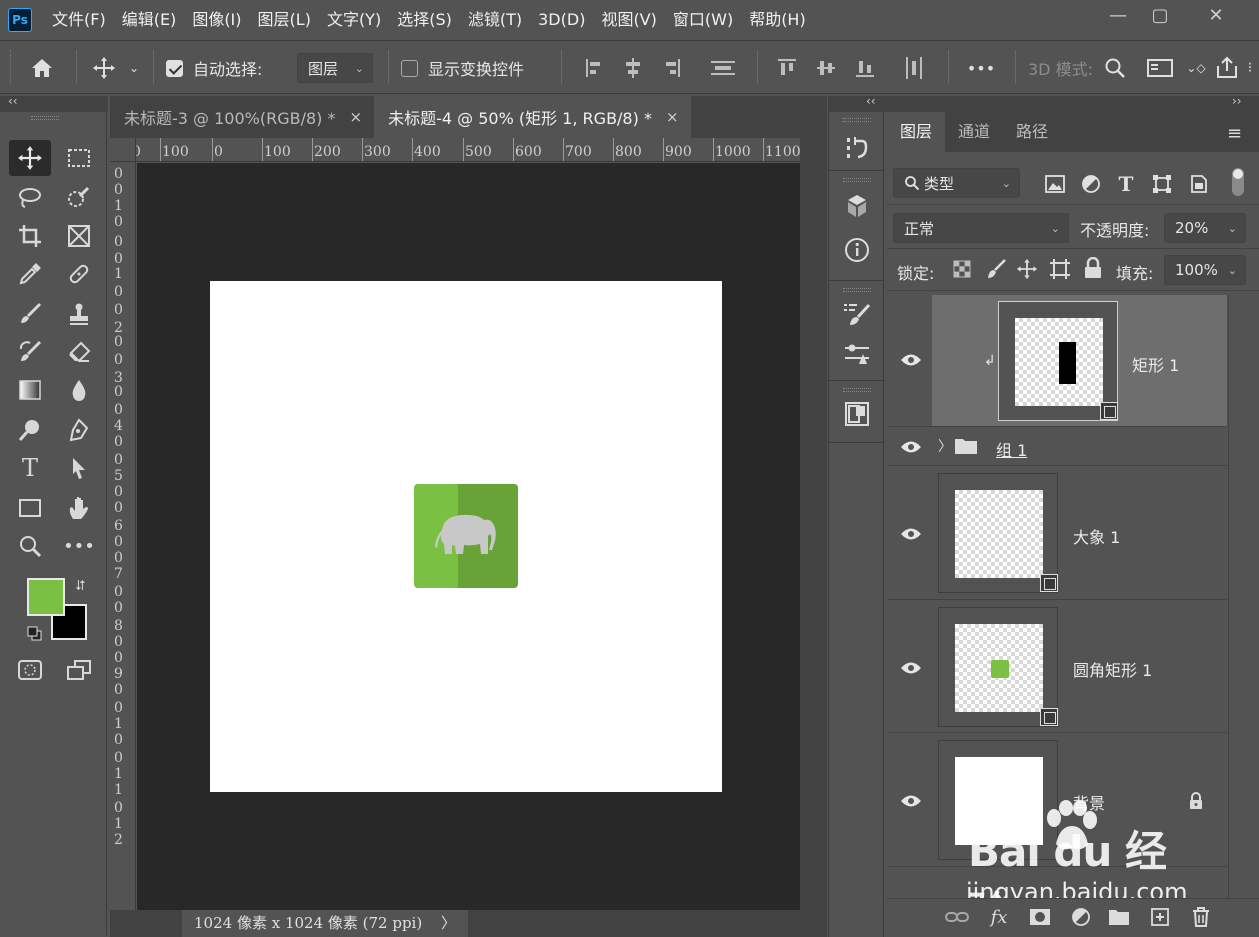 The width and height of the screenshot is (1259, 937). Describe the element at coordinates (79, 236) in the screenshot. I see `frame-tool-icon` at that location.